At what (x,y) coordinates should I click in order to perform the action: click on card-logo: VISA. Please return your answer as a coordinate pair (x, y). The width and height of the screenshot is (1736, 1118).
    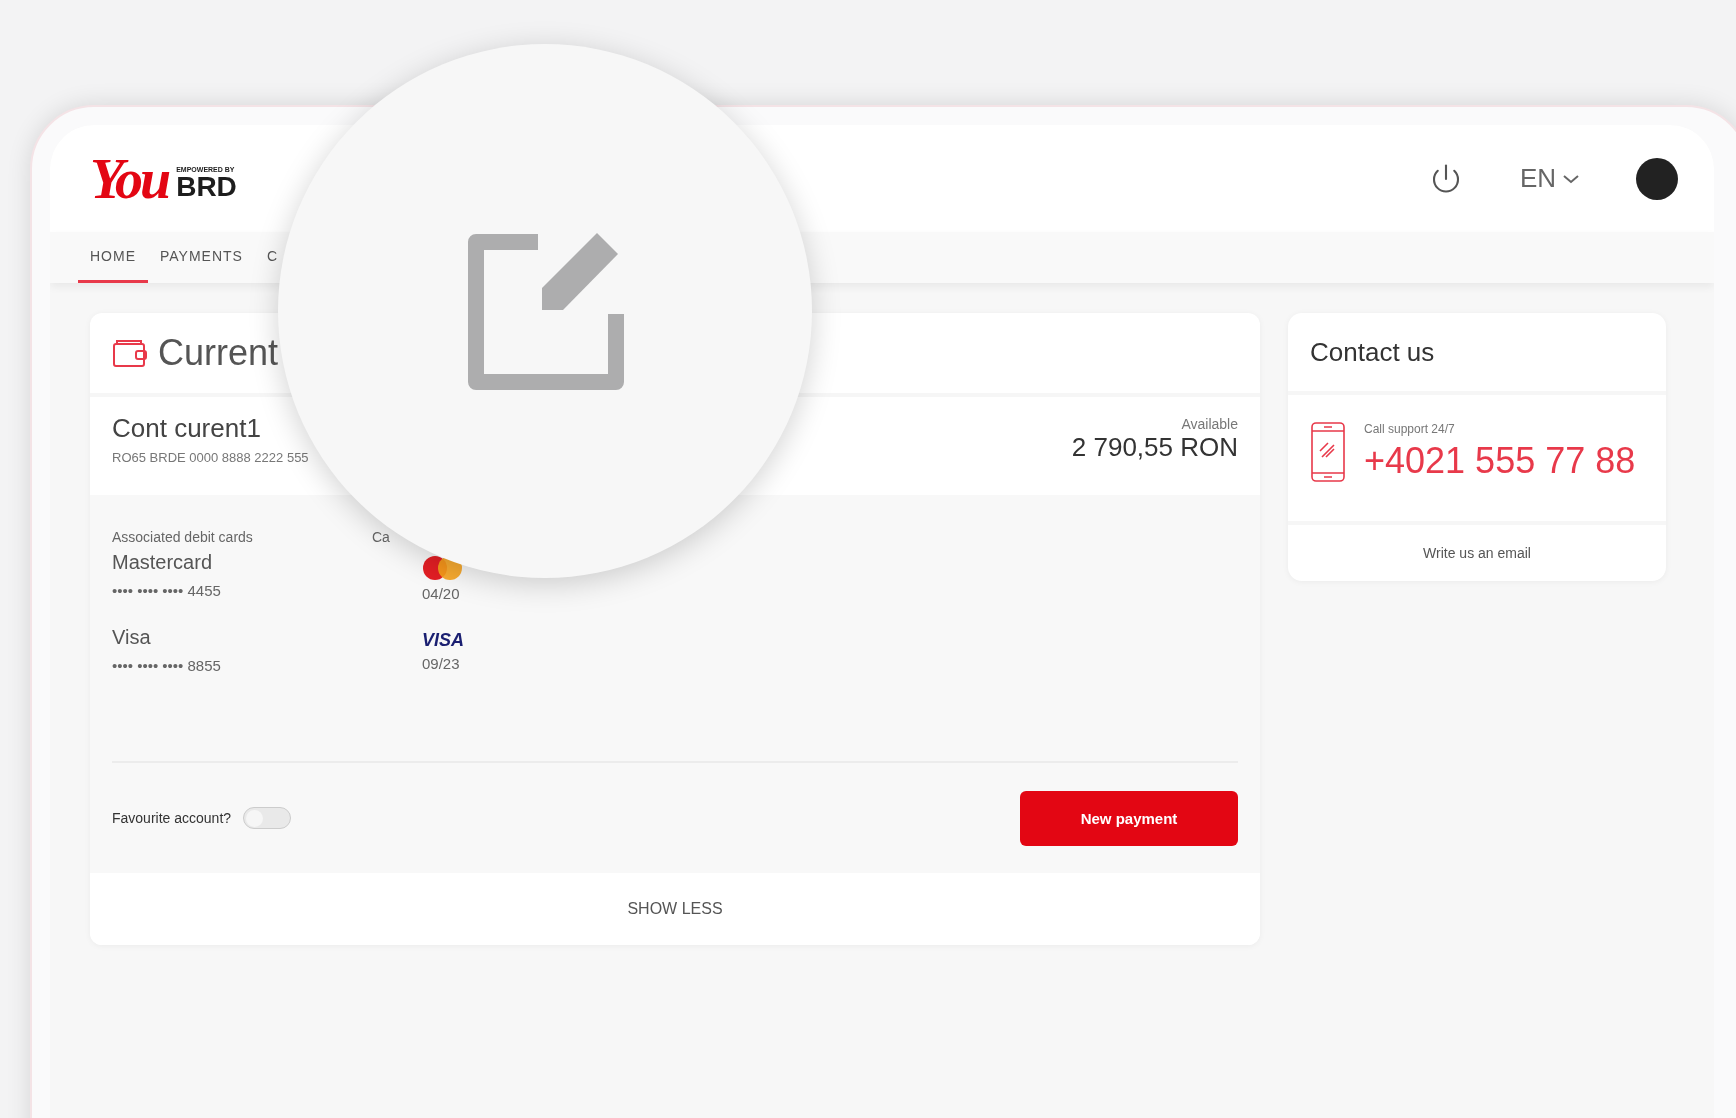
    Looking at the image, I should click on (443, 640).